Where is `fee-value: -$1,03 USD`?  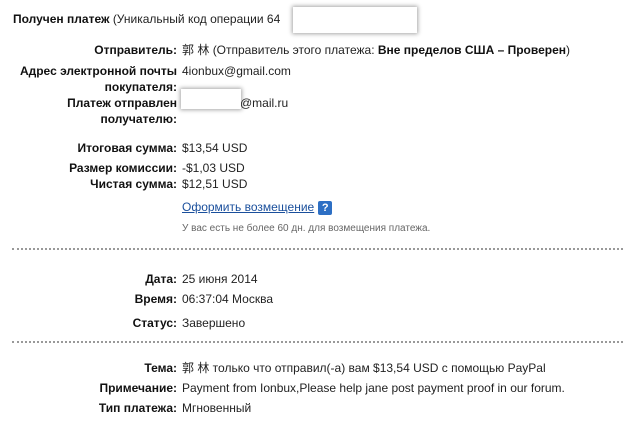 fee-value: -$1,03 USD is located at coordinates (213, 168).